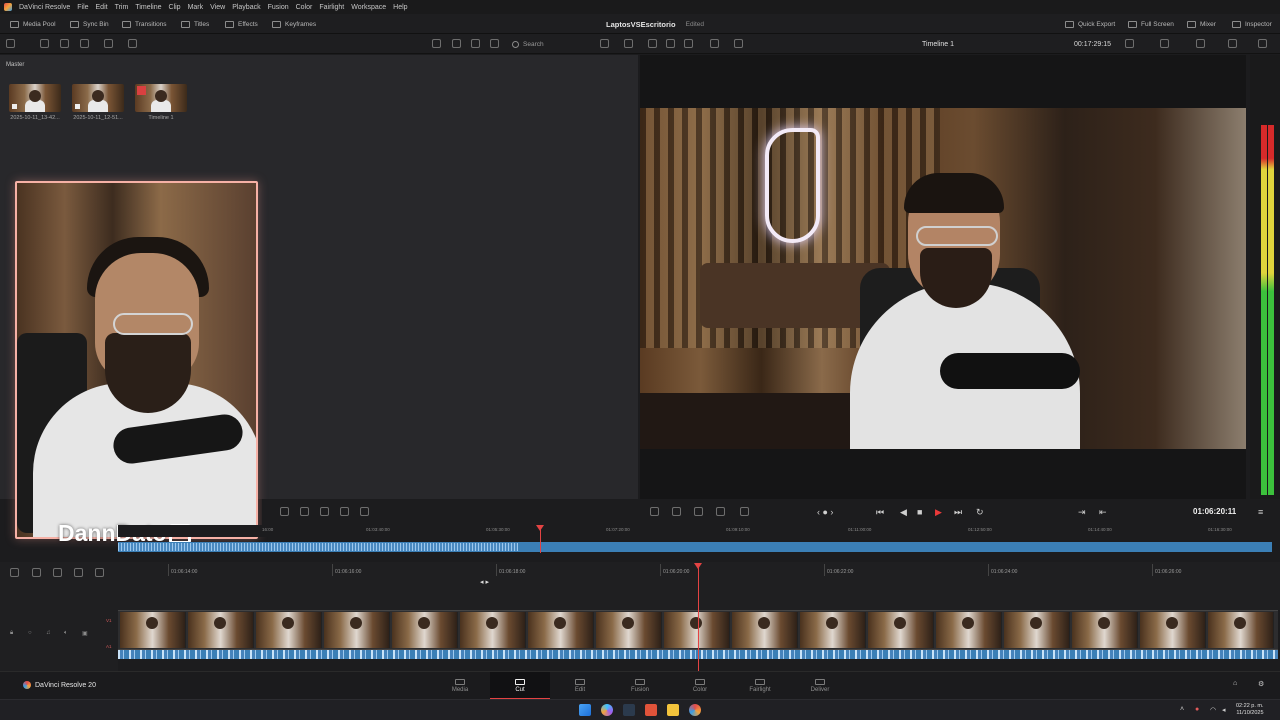  I want to click on go-to-start-button: ⏮, so click(880, 512).